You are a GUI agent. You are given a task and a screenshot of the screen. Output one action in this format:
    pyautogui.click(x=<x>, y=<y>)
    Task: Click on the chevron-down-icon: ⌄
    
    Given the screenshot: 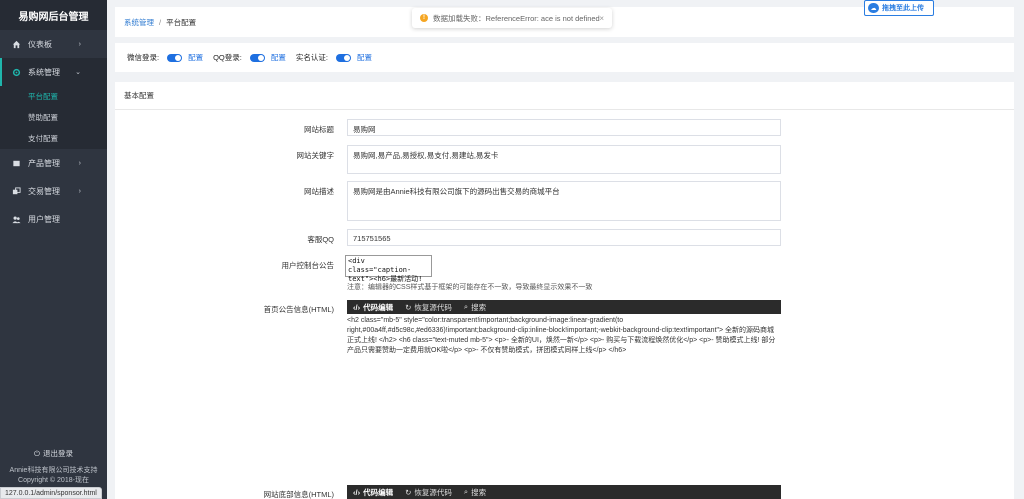 What is the action you would take?
    pyautogui.click(x=78, y=72)
    